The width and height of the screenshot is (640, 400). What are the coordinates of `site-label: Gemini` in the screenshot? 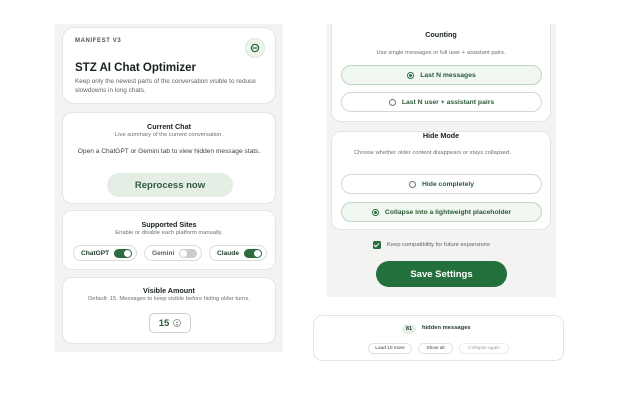 It's located at (163, 253).